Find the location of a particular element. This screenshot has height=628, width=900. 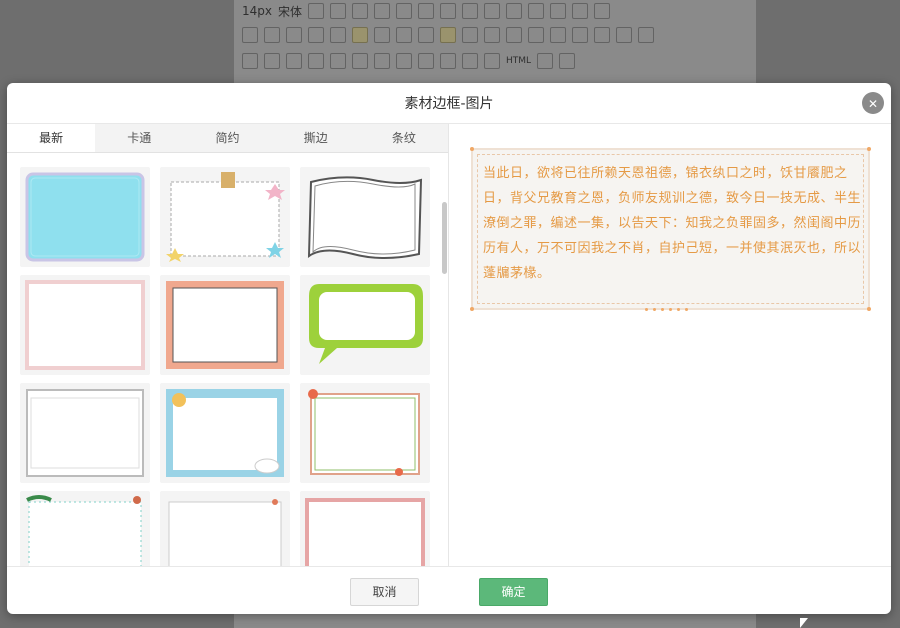

align-center-icon is located at coordinates (316, 35).